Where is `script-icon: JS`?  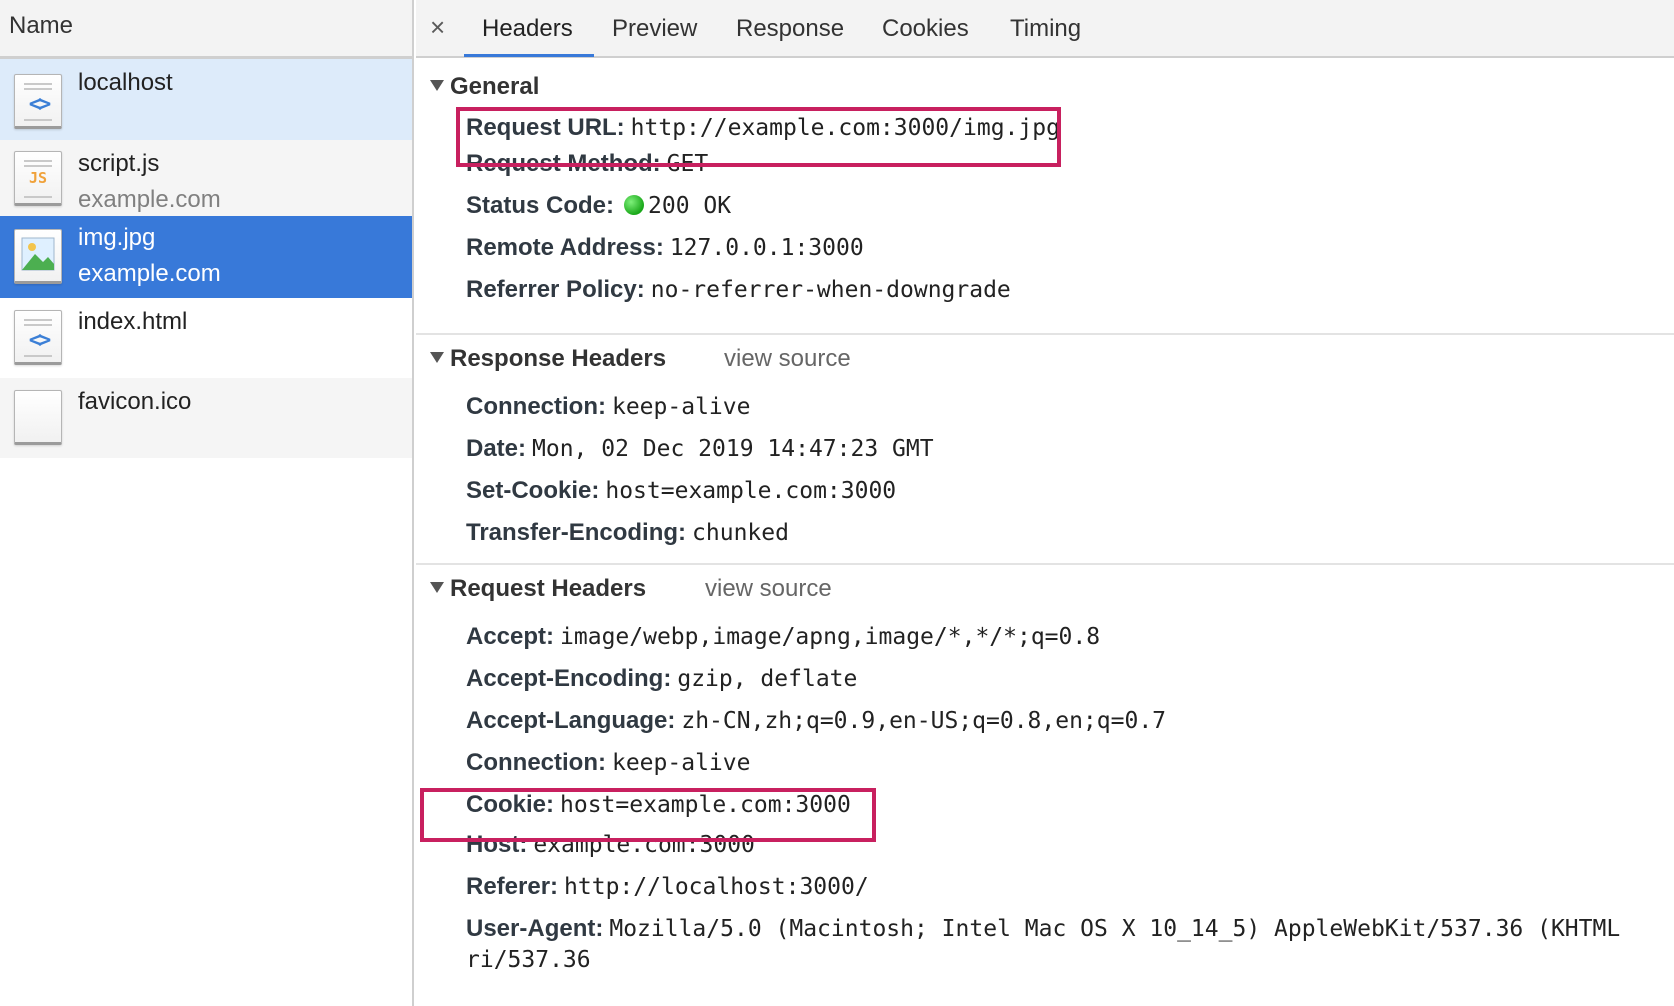 script-icon: JS is located at coordinates (38, 178).